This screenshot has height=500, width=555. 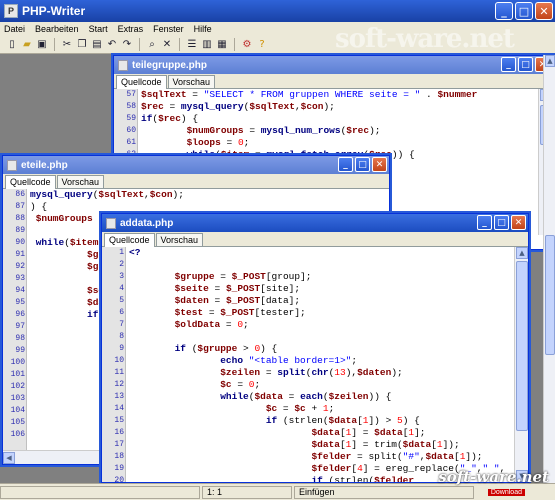 I want to click on code-line: 15 if (strlen($data[1]) > 5) {, so click(x=308, y=421).